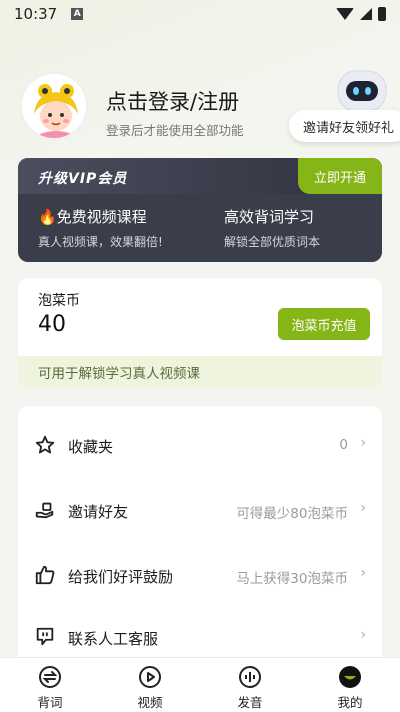  I want to click on tab-me: 我的, so click(350, 685).